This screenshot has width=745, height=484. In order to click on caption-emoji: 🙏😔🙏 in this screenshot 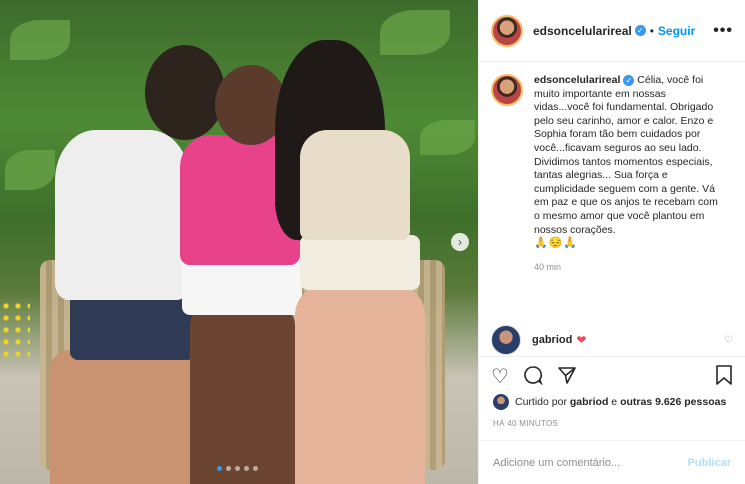, I will do `click(556, 243)`.